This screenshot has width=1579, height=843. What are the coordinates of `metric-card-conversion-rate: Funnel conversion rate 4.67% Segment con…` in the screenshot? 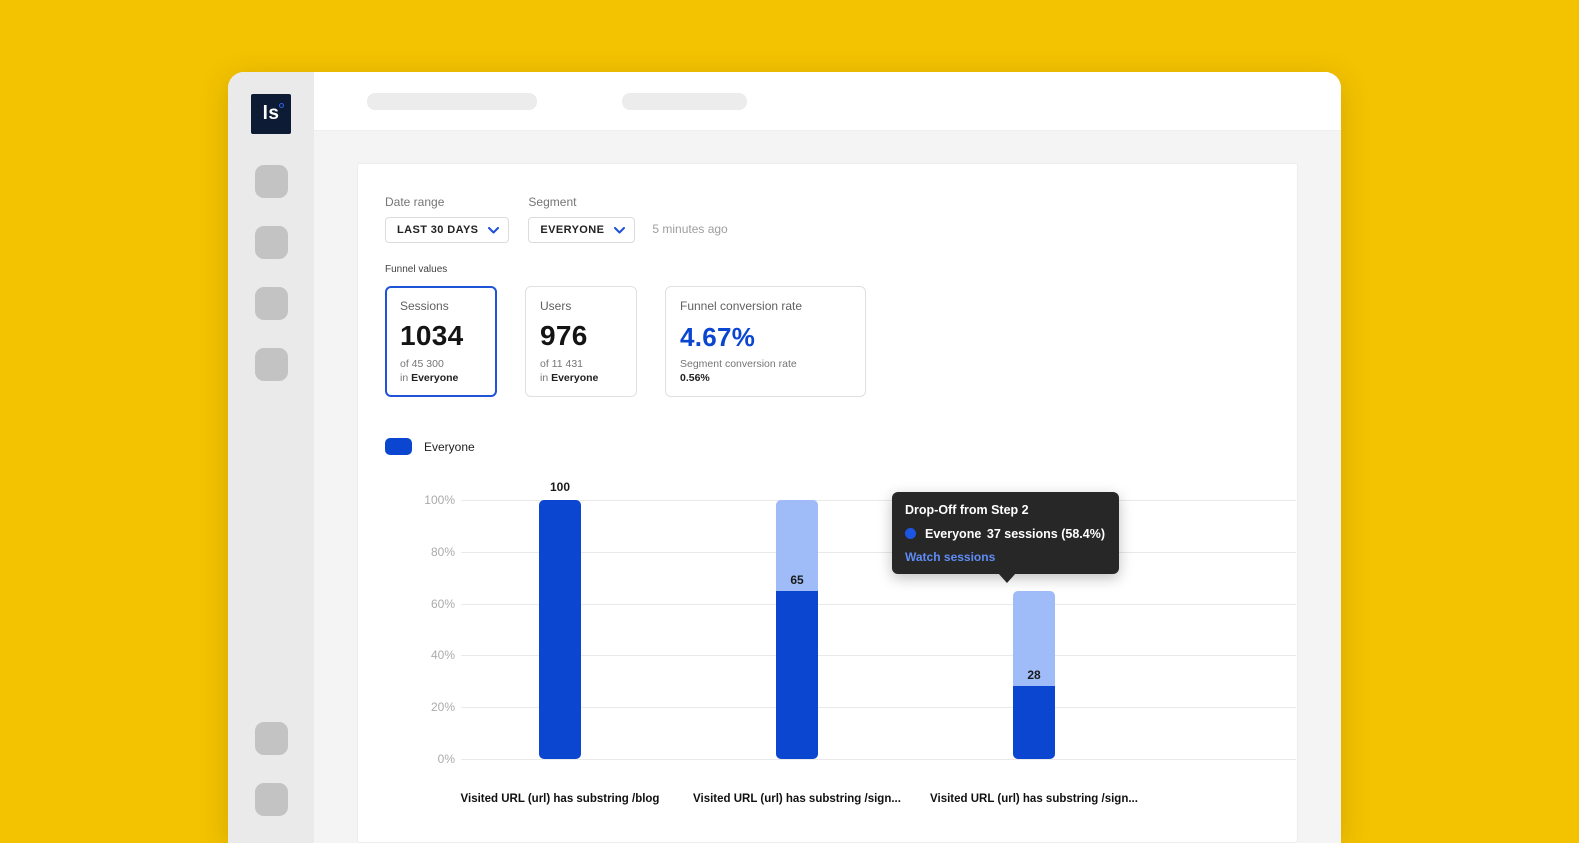 It's located at (765, 341).